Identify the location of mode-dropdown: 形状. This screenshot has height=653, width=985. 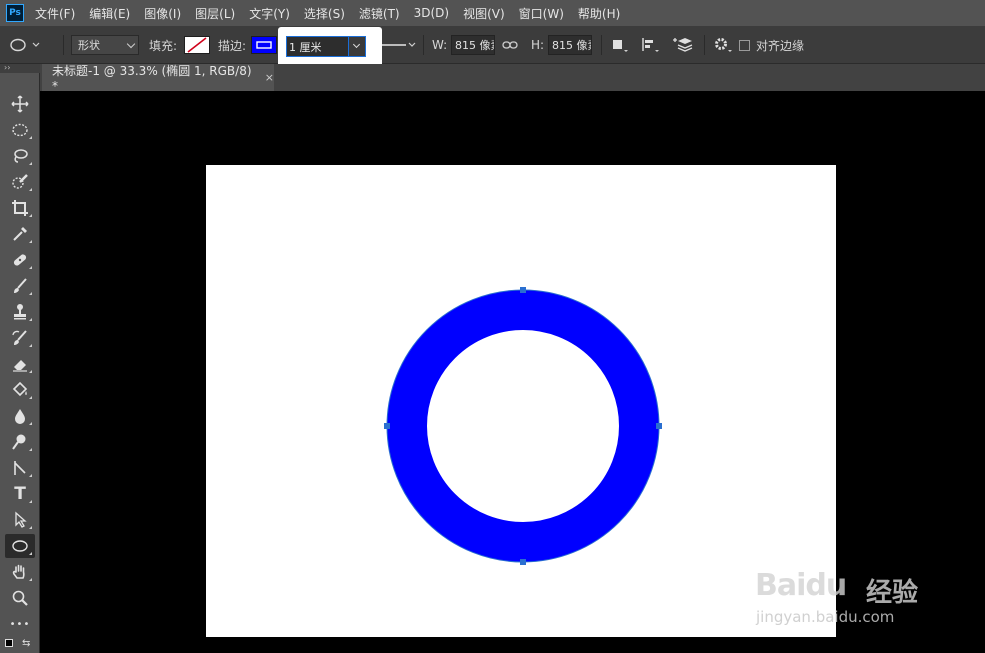
(105, 45).